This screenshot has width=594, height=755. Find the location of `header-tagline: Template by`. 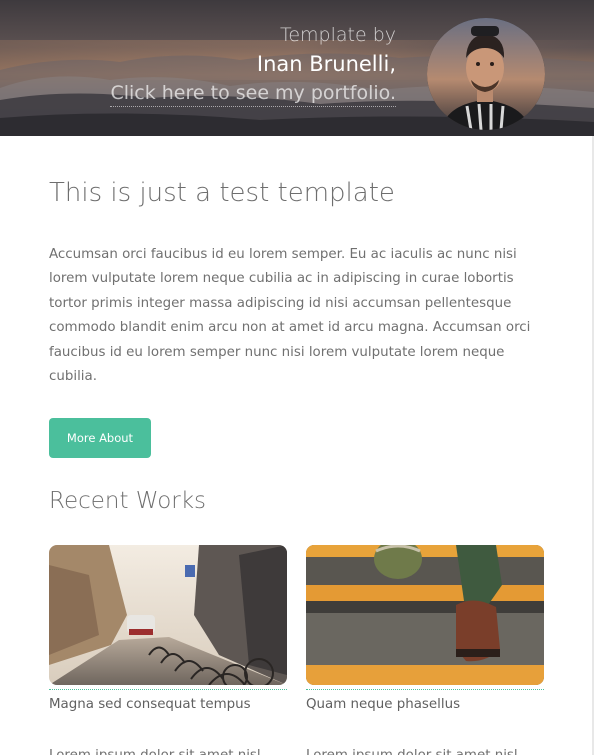

header-tagline: Template by is located at coordinates (337, 35).